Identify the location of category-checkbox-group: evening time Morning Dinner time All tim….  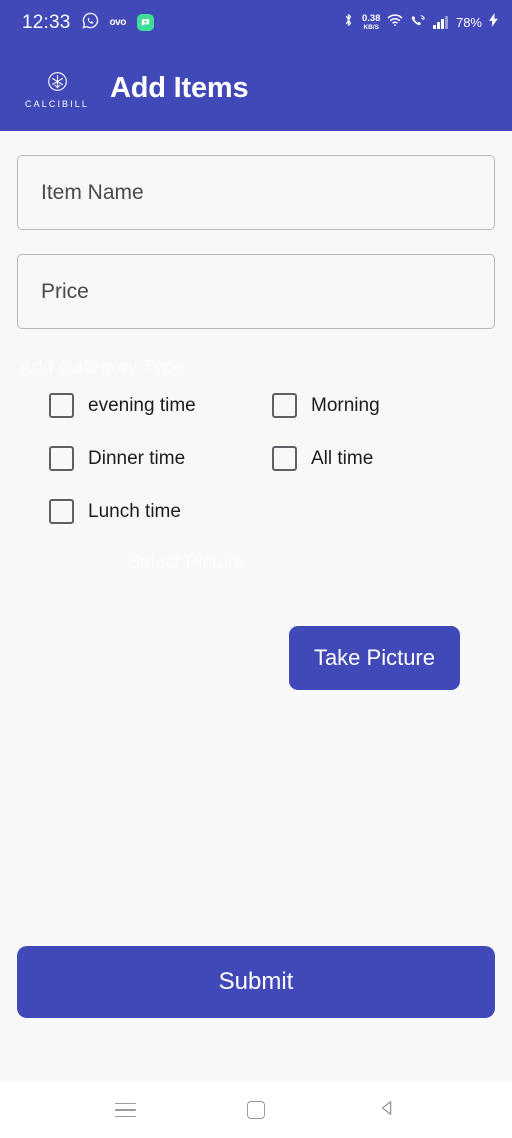
(256, 458).